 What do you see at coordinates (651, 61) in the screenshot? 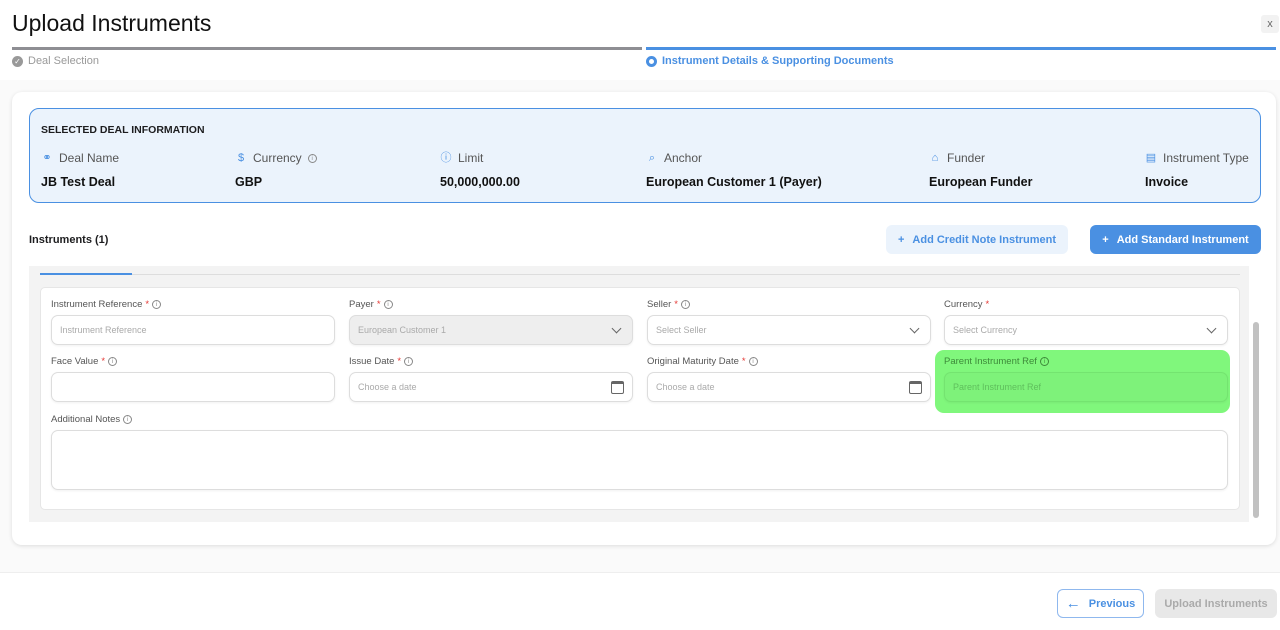
I see `radio-active-icon` at bounding box center [651, 61].